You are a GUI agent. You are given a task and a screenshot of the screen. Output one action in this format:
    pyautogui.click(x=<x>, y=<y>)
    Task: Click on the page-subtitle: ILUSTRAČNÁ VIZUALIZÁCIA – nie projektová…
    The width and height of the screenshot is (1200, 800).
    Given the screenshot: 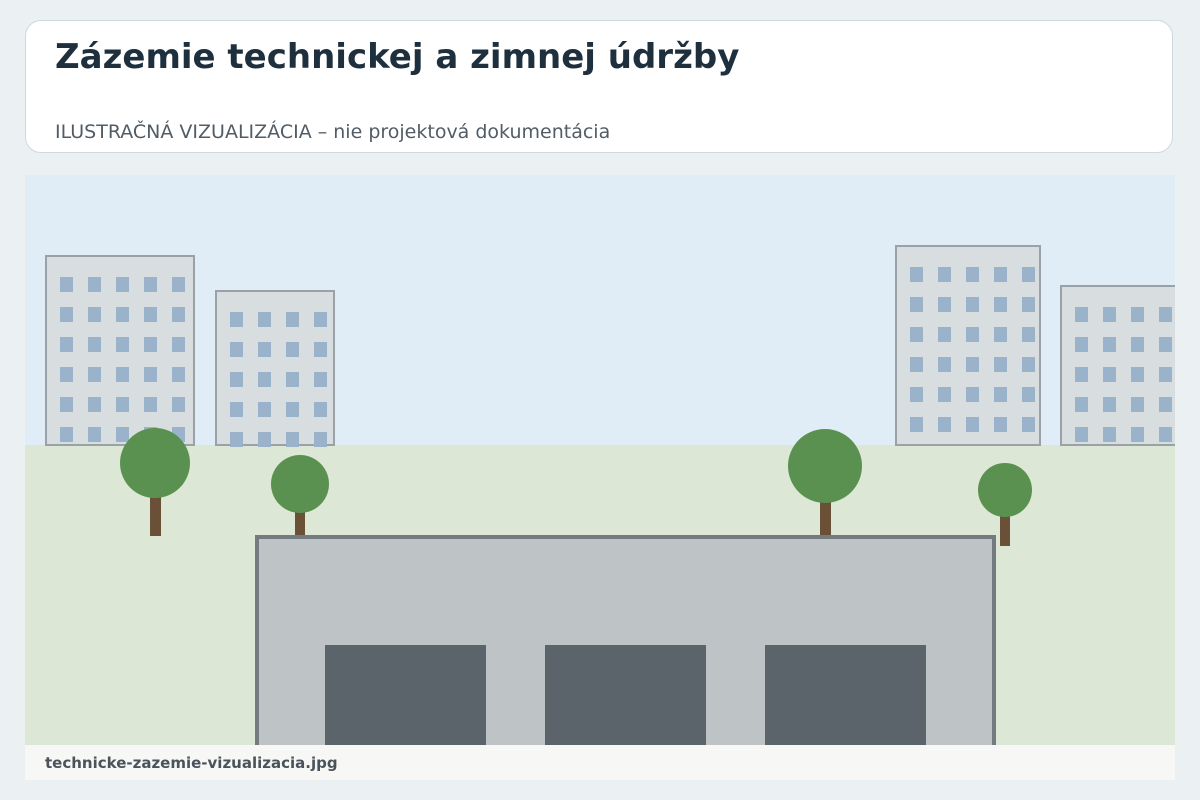 What is the action you would take?
    pyautogui.click(x=333, y=132)
    